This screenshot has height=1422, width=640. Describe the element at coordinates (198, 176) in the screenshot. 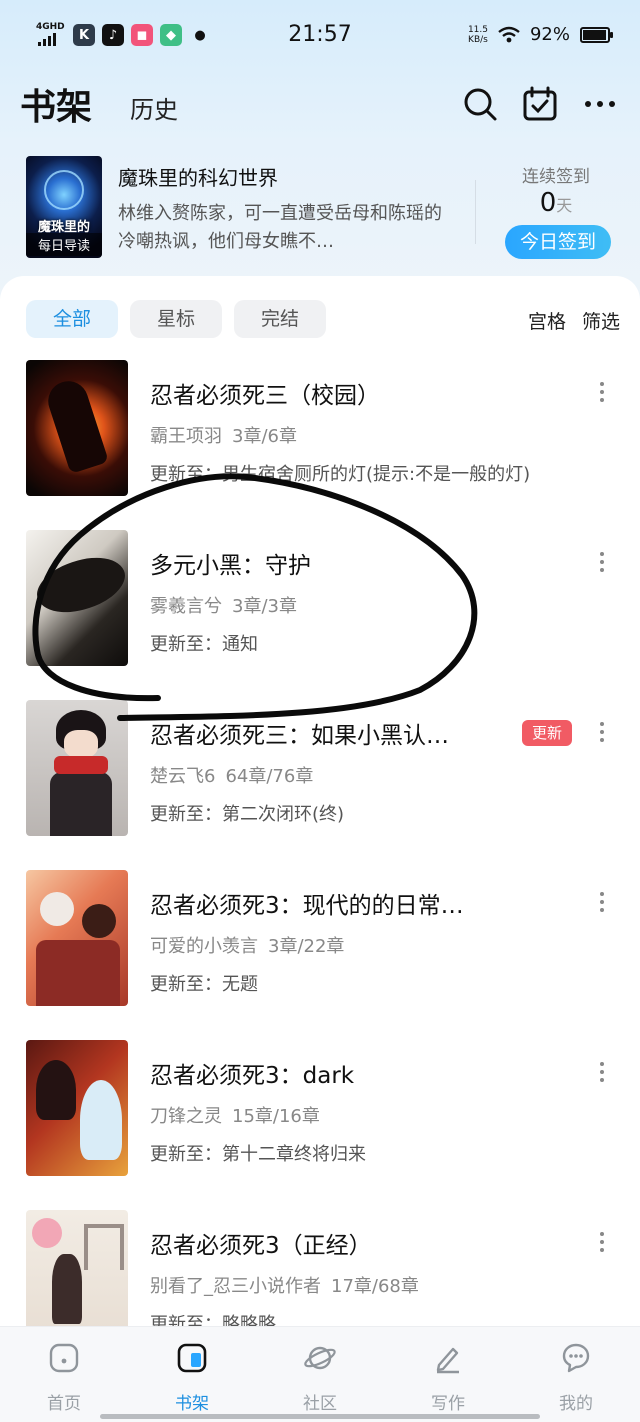

I see `featured-title: 魔珠里的科幻世界` at that location.